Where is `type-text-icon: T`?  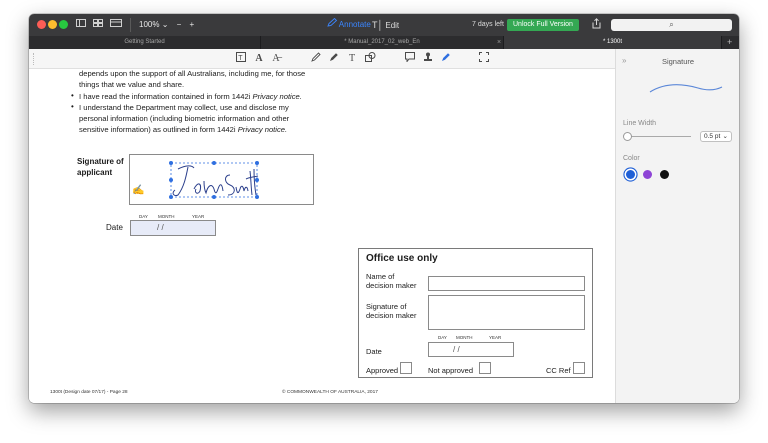 type-text-icon: T is located at coordinates (352, 59).